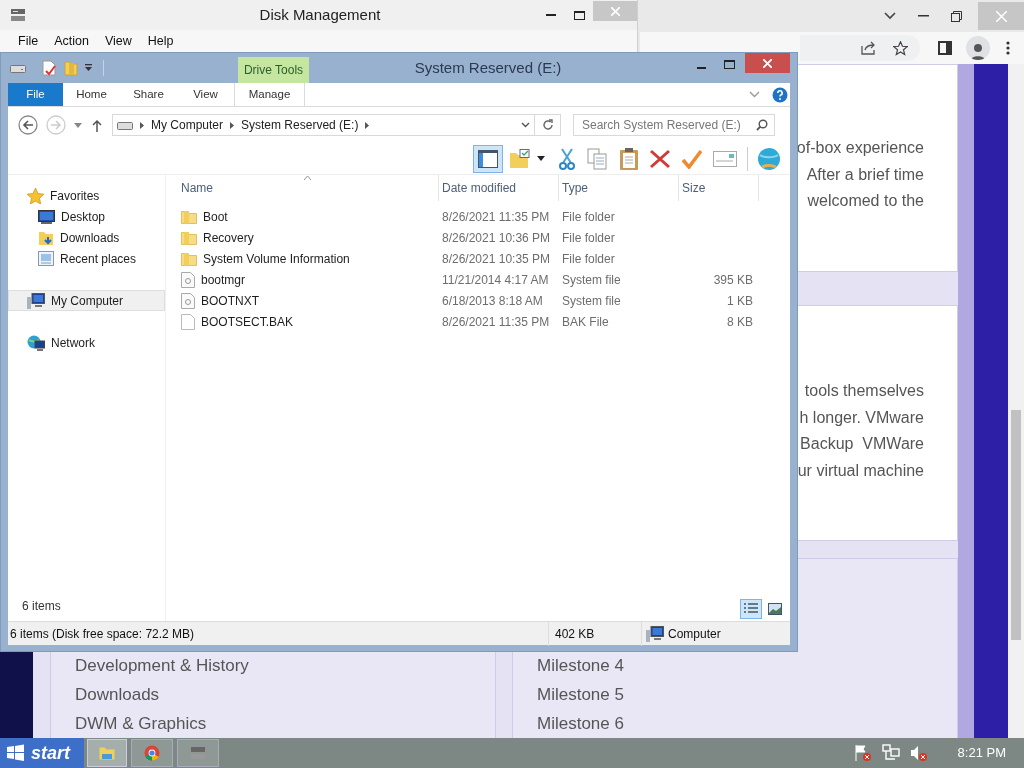  I want to click on folder-check-icon, so click(520, 158).